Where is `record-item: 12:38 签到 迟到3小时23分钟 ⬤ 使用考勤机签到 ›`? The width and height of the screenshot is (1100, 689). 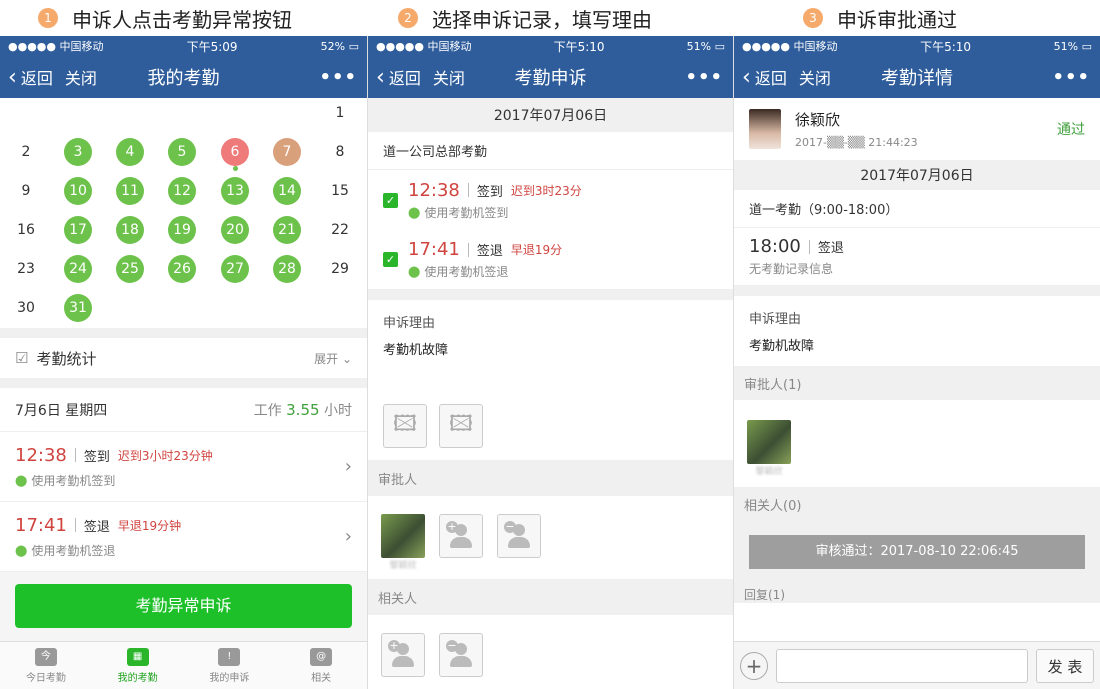
record-item: 12:38 签到 迟到3小时23分钟 ⬤ 使用考勤机签到 › is located at coordinates (183, 467).